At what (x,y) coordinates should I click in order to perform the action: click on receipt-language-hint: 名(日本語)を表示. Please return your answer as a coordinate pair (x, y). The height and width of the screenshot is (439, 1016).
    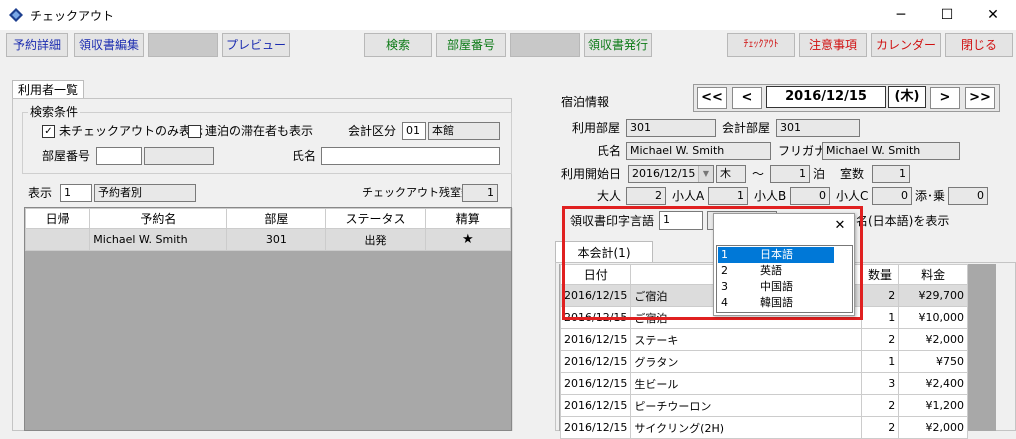
    Looking at the image, I should click on (903, 221).